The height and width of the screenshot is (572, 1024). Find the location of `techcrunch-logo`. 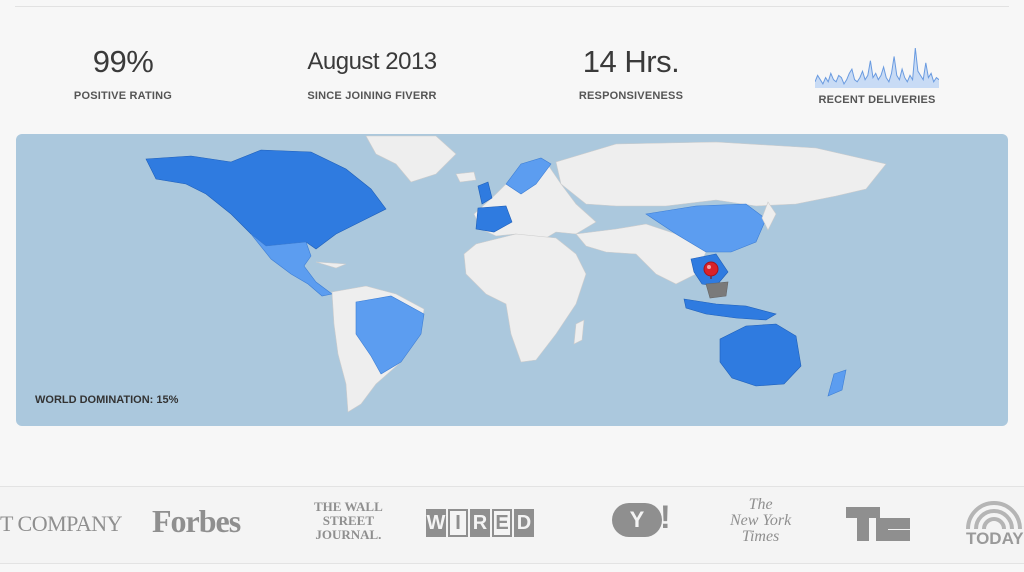

techcrunch-logo is located at coordinates (878, 526).